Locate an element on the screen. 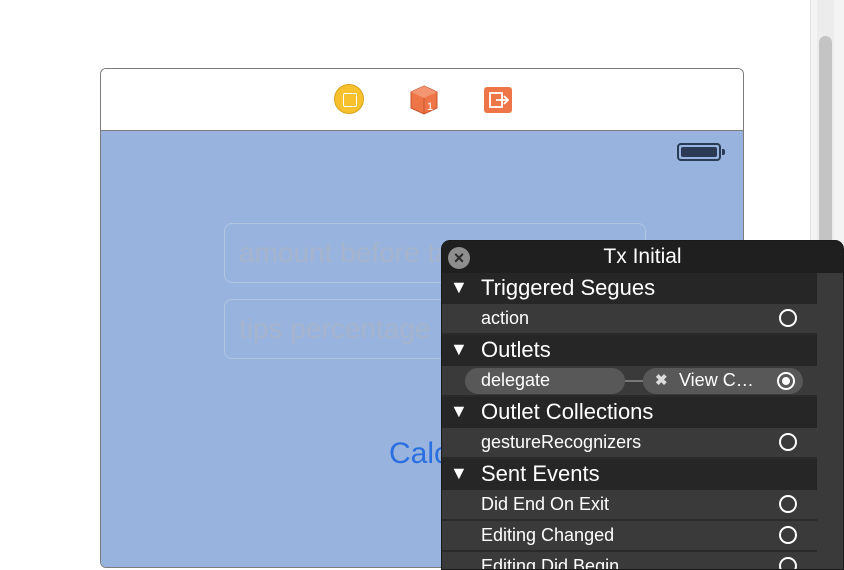 The image size is (844, 570). connection-label: Editing Did Begin is located at coordinates (550, 563).